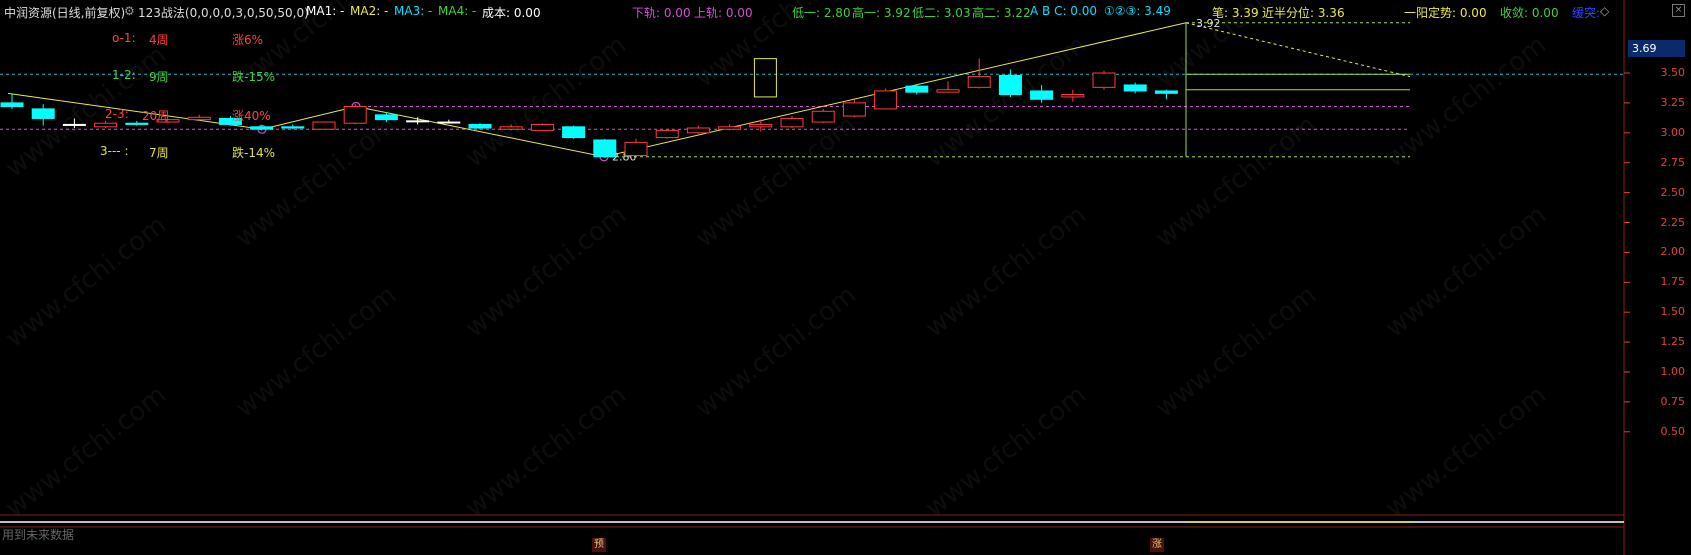 The height and width of the screenshot is (555, 1691). Describe the element at coordinates (1673, 282) in the screenshot. I see `y-tick-label: 1.75` at that location.